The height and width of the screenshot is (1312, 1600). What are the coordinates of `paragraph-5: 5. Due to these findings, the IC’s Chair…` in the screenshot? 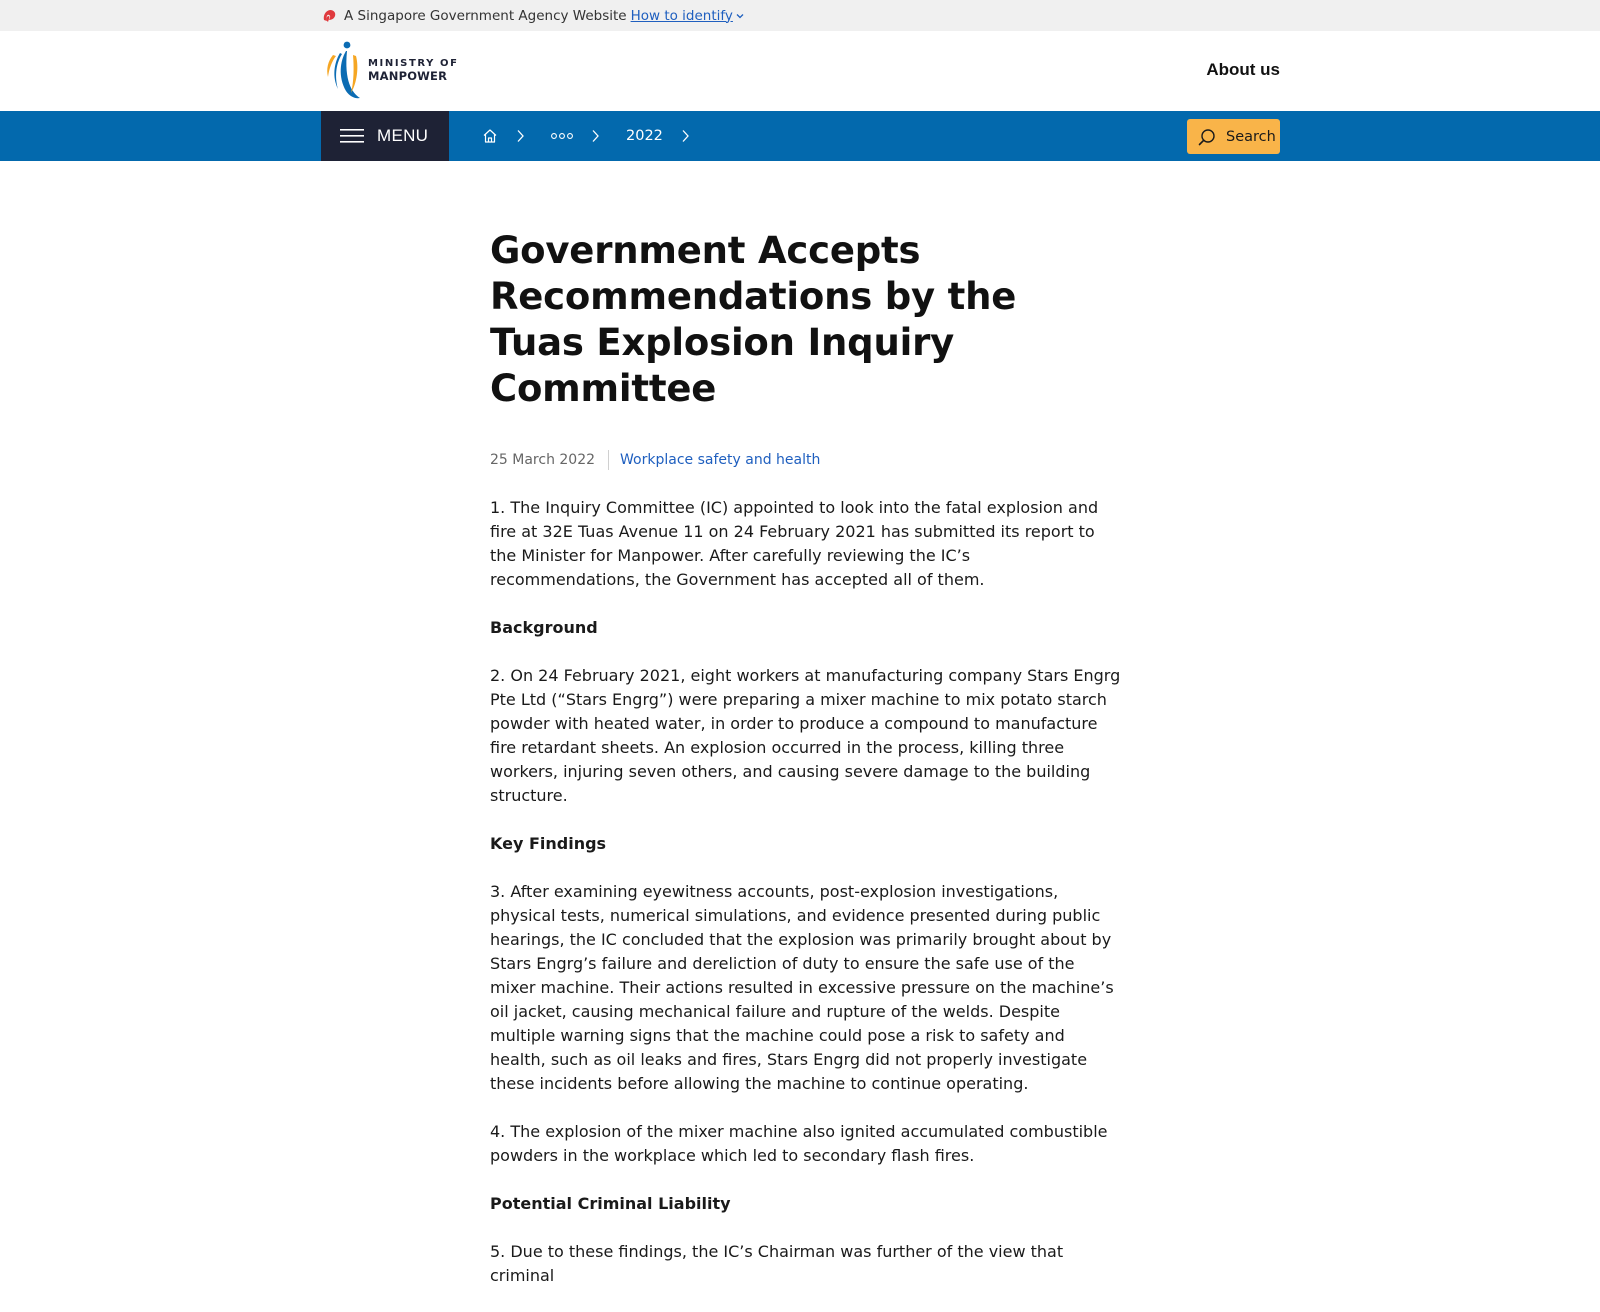 It's located at (777, 1263).